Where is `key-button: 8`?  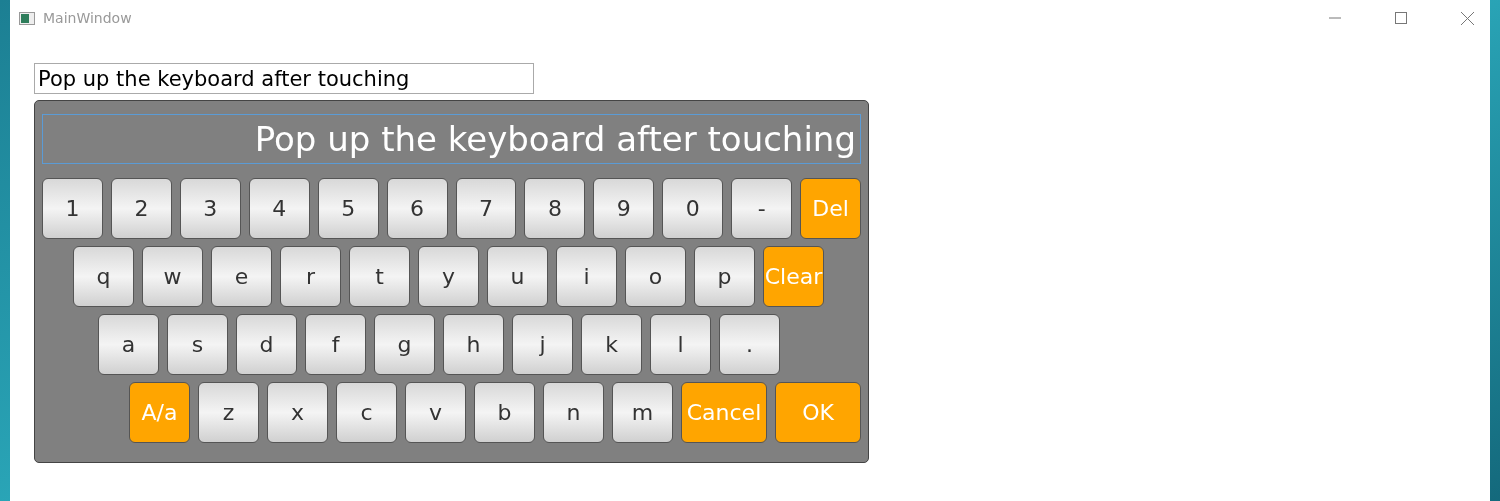
key-button: 8 is located at coordinates (555, 208).